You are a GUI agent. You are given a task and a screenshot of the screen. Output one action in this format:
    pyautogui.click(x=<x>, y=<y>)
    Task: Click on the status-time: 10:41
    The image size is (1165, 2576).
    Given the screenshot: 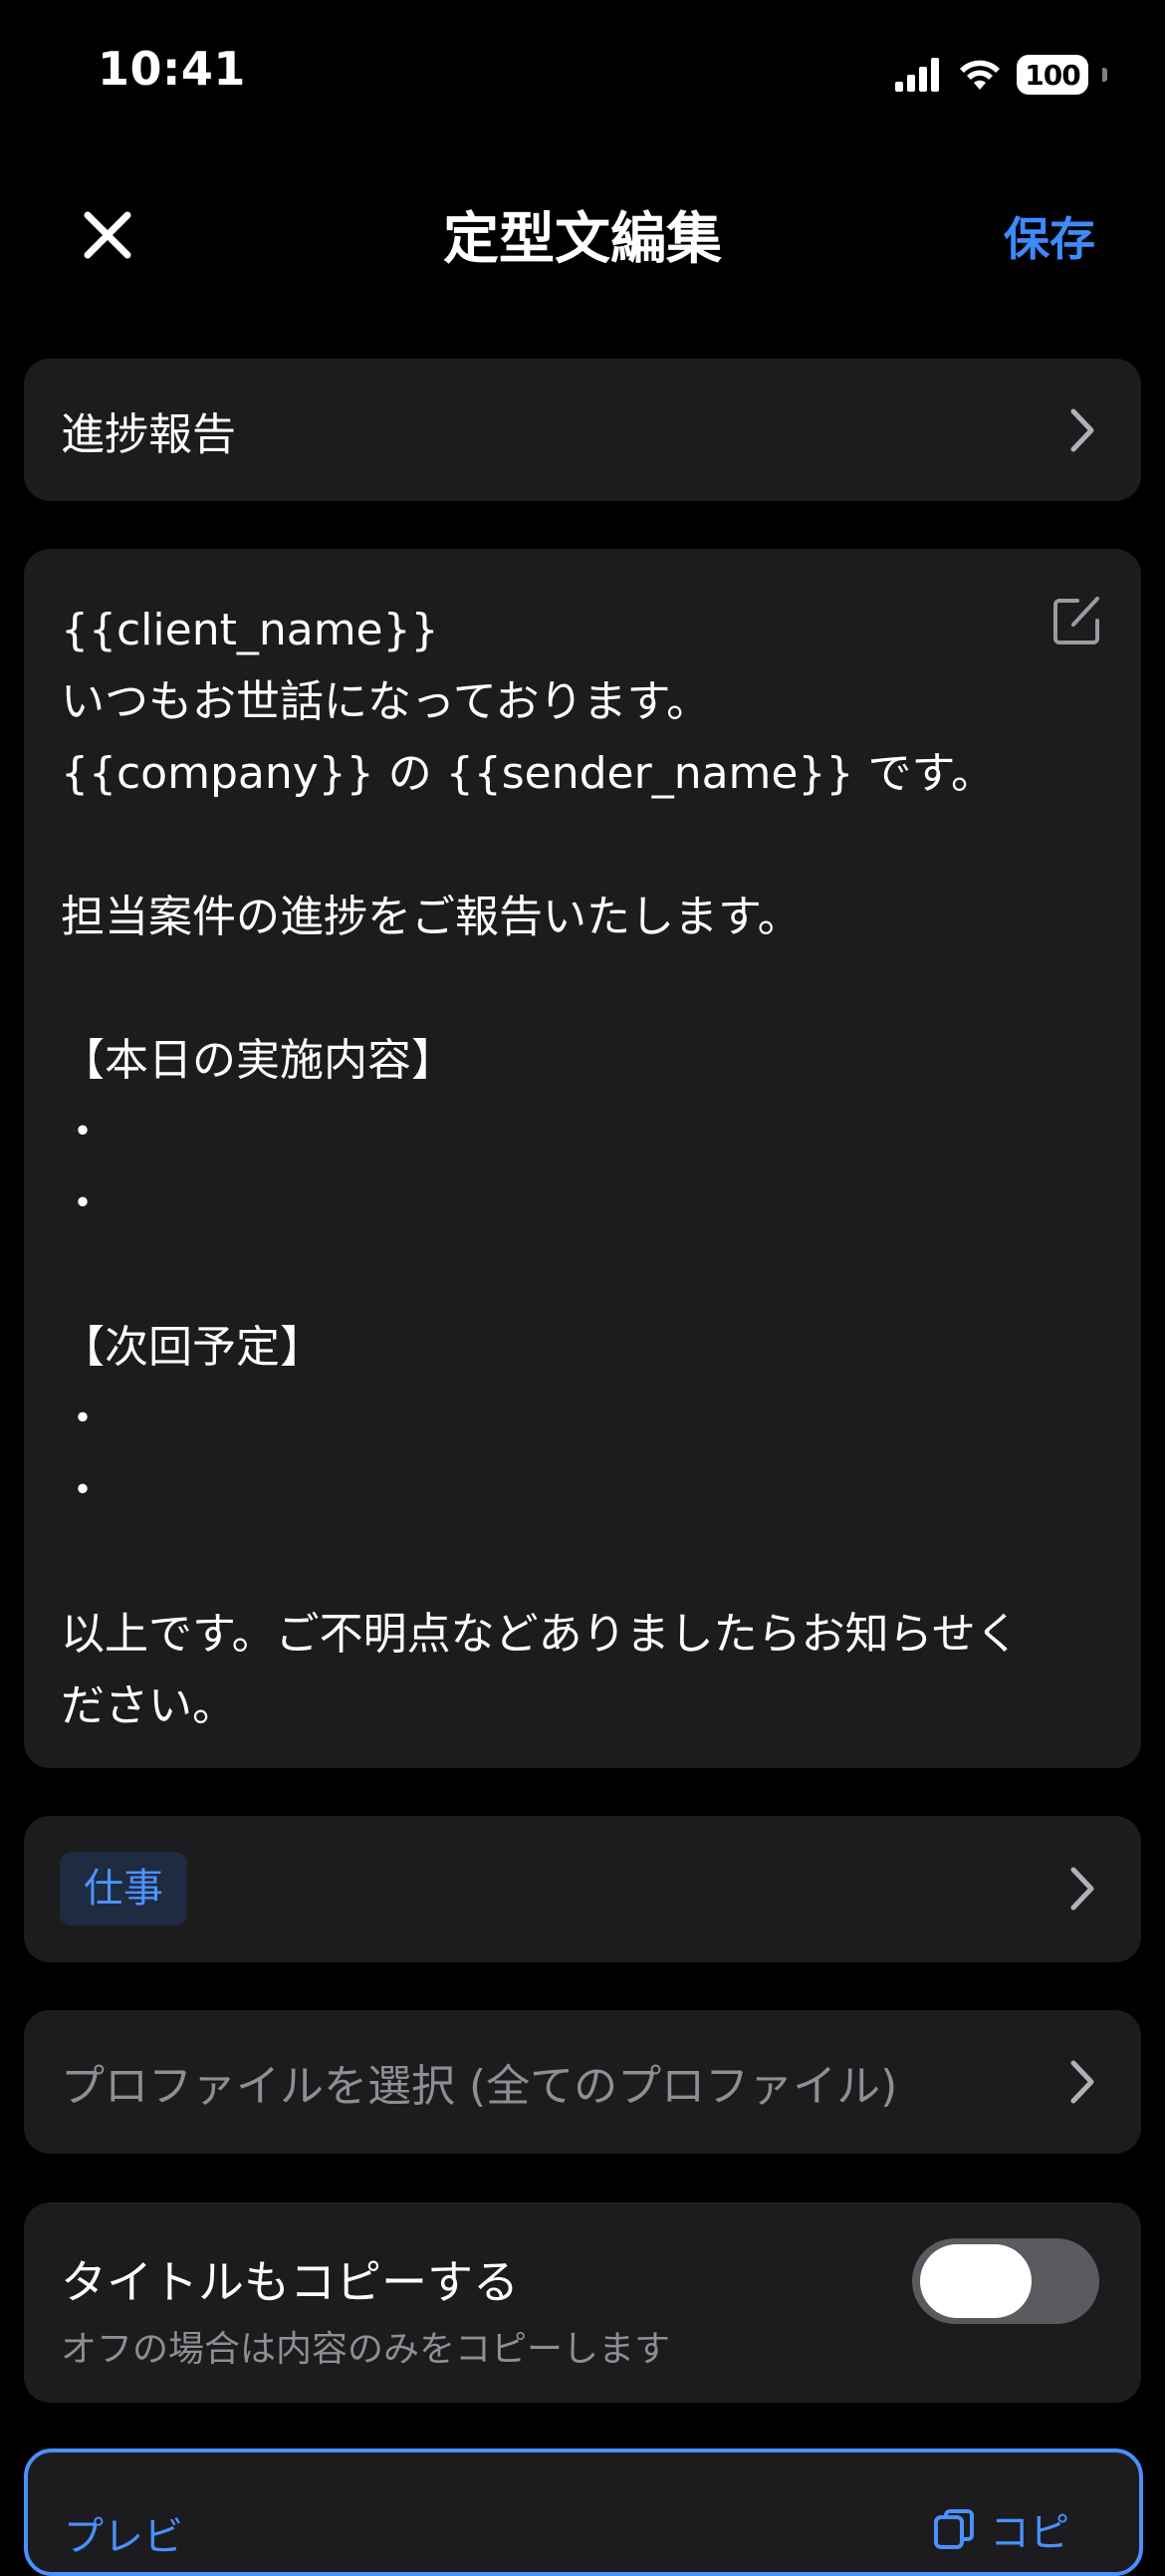 What is the action you would take?
    pyautogui.click(x=172, y=69)
    